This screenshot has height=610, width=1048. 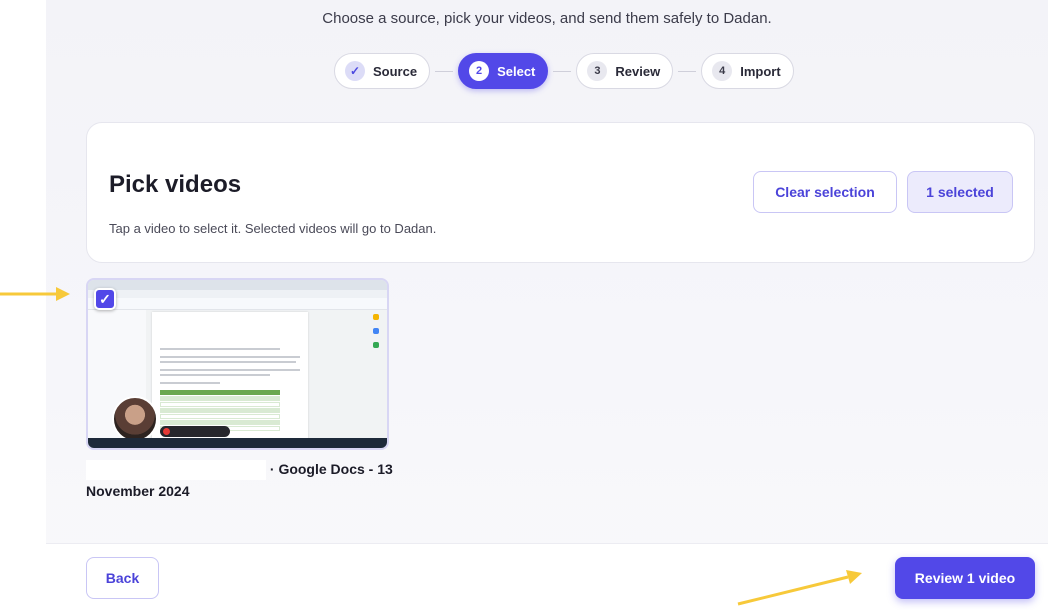 I want to click on redacted-block, so click(x=176, y=470).